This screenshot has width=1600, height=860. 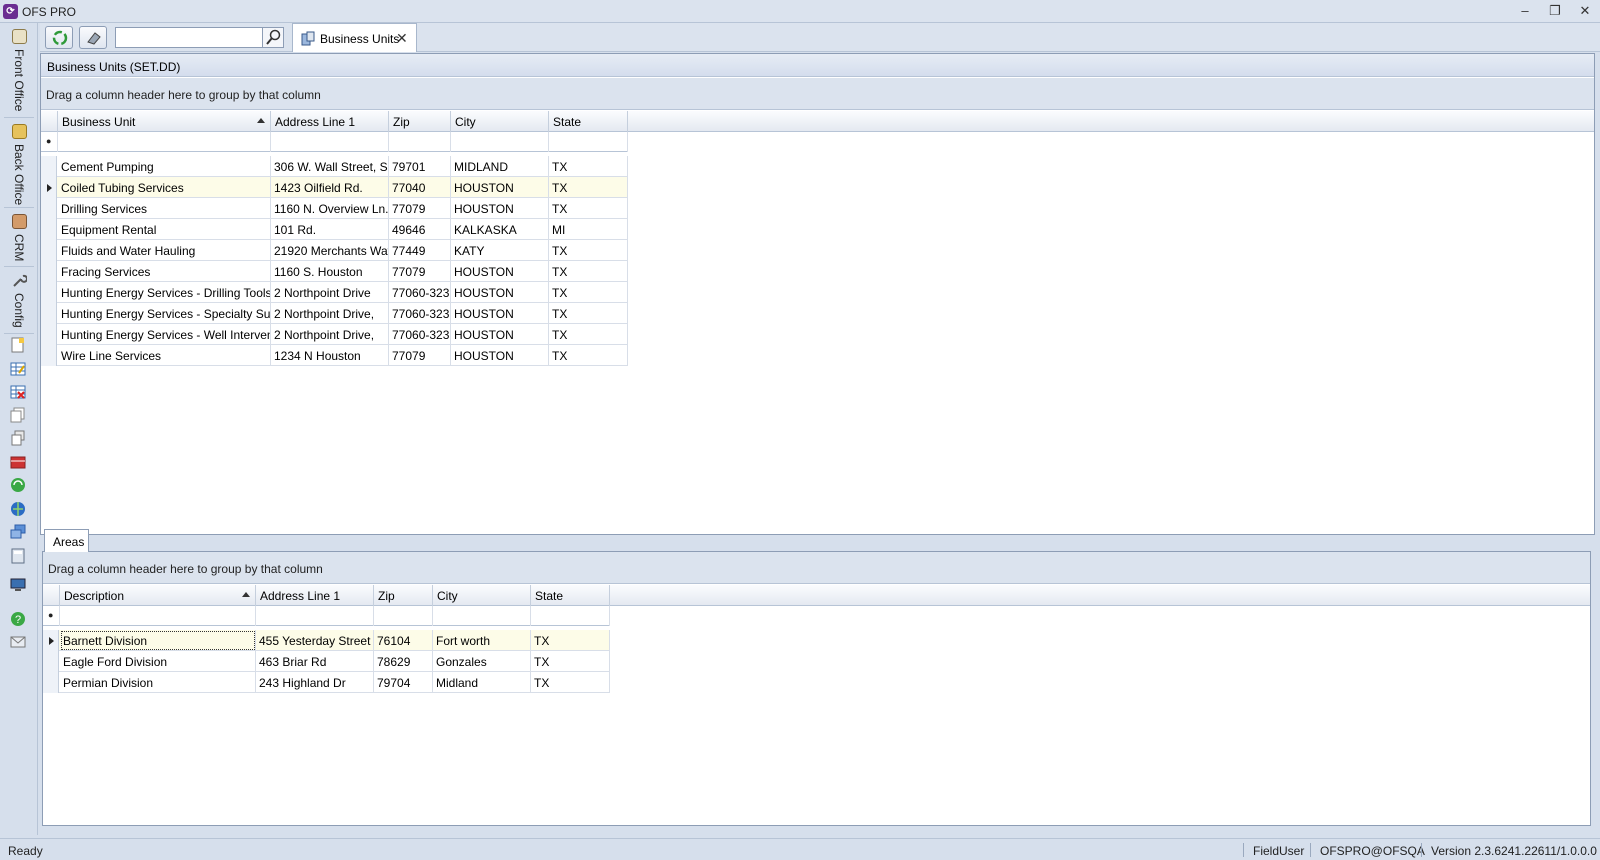 What do you see at coordinates (500, 166) in the screenshot?
I see `table-cell: MIDLAND` at bounding box center [500, 166].